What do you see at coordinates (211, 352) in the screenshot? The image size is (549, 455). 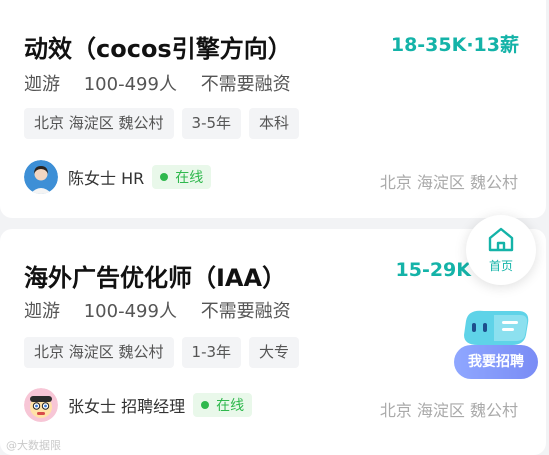 I see `tag: 1-3年` at bounding box center [211, 352].